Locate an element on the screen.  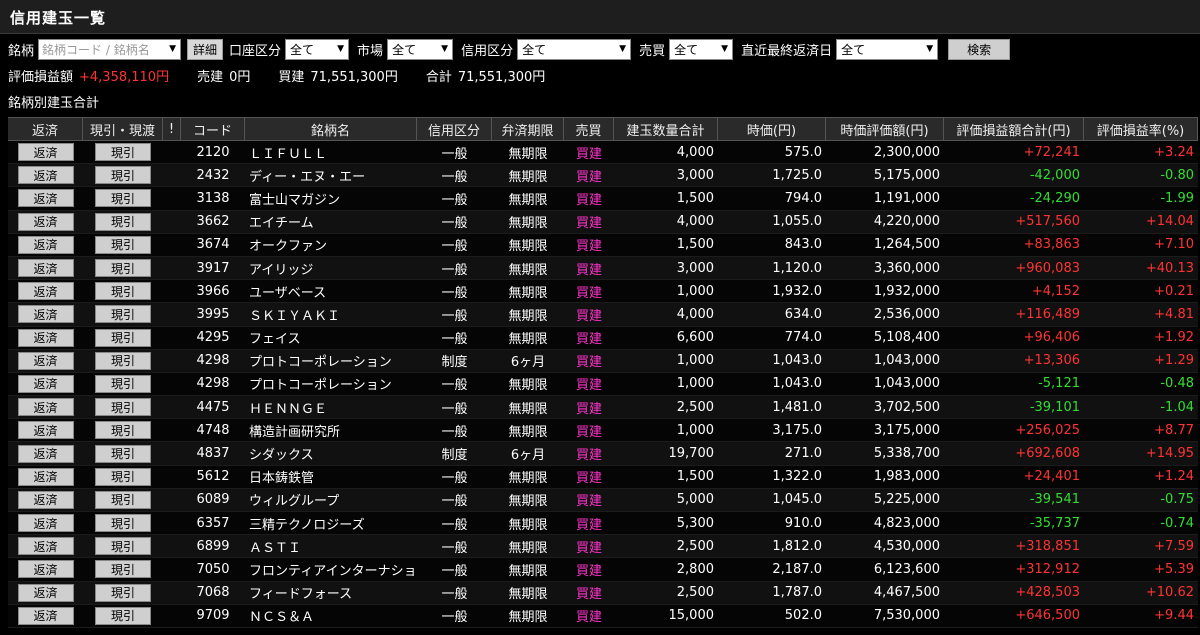
name-cell: ＡＳＴＩ is located at coordinates (275, 548).